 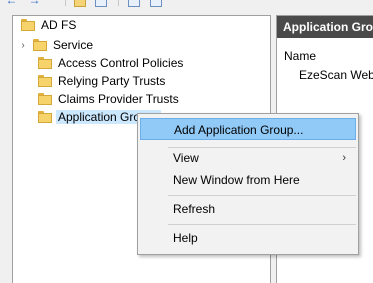 I want to click on back-arrow-icon: ←, so click(x=11, y=3).